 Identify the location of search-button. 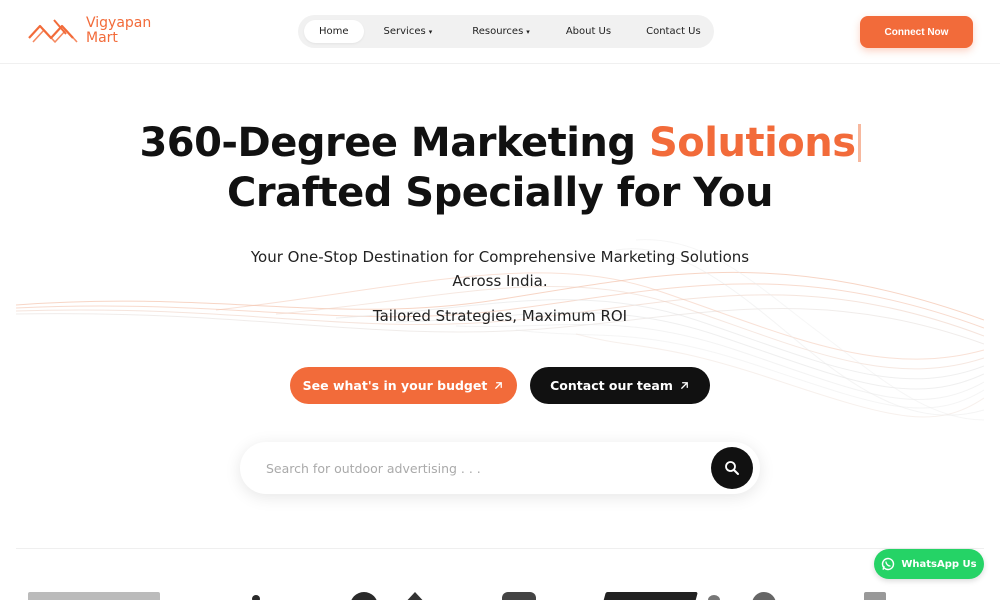
(732, 468).